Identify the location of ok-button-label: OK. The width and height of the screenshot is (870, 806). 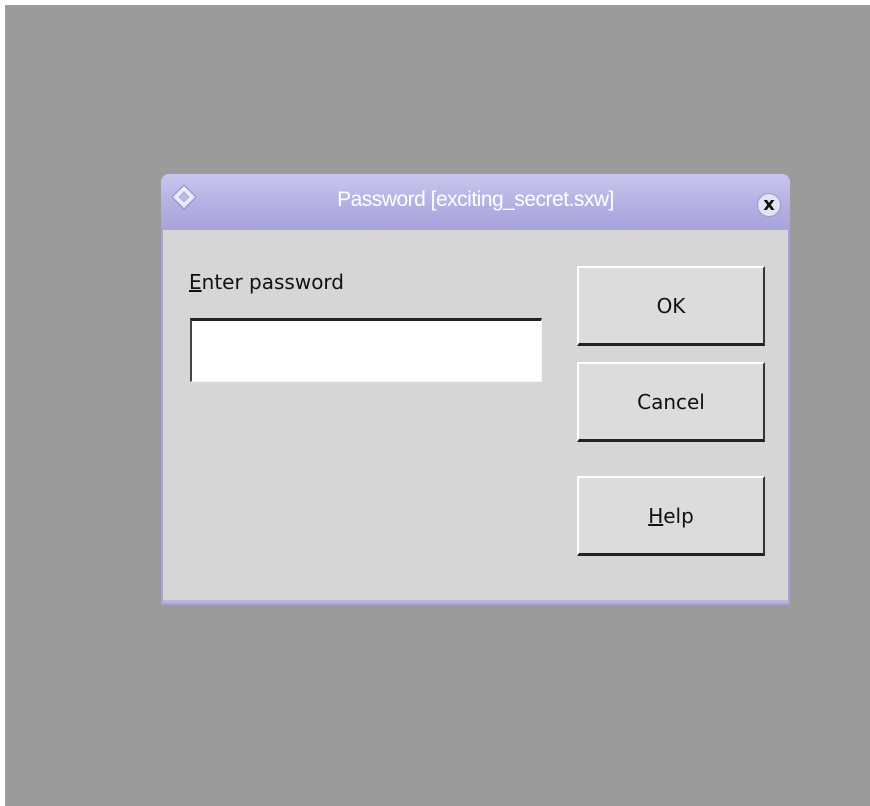
(671, 305).